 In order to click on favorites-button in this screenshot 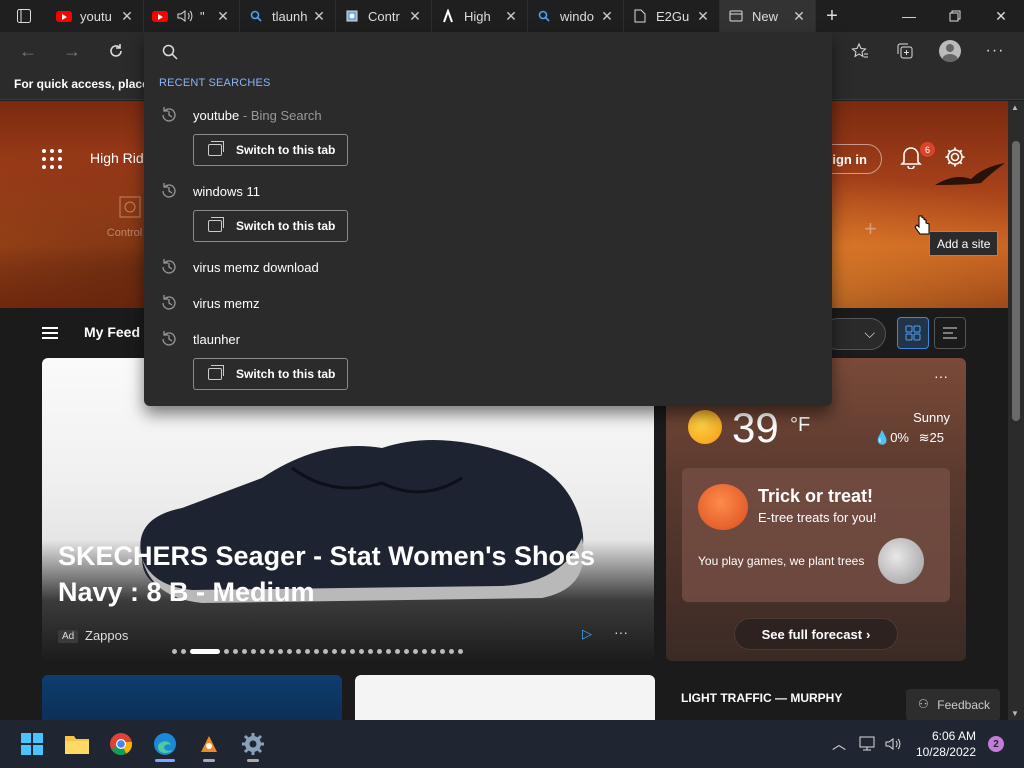, I will do `click(860, 51)`.